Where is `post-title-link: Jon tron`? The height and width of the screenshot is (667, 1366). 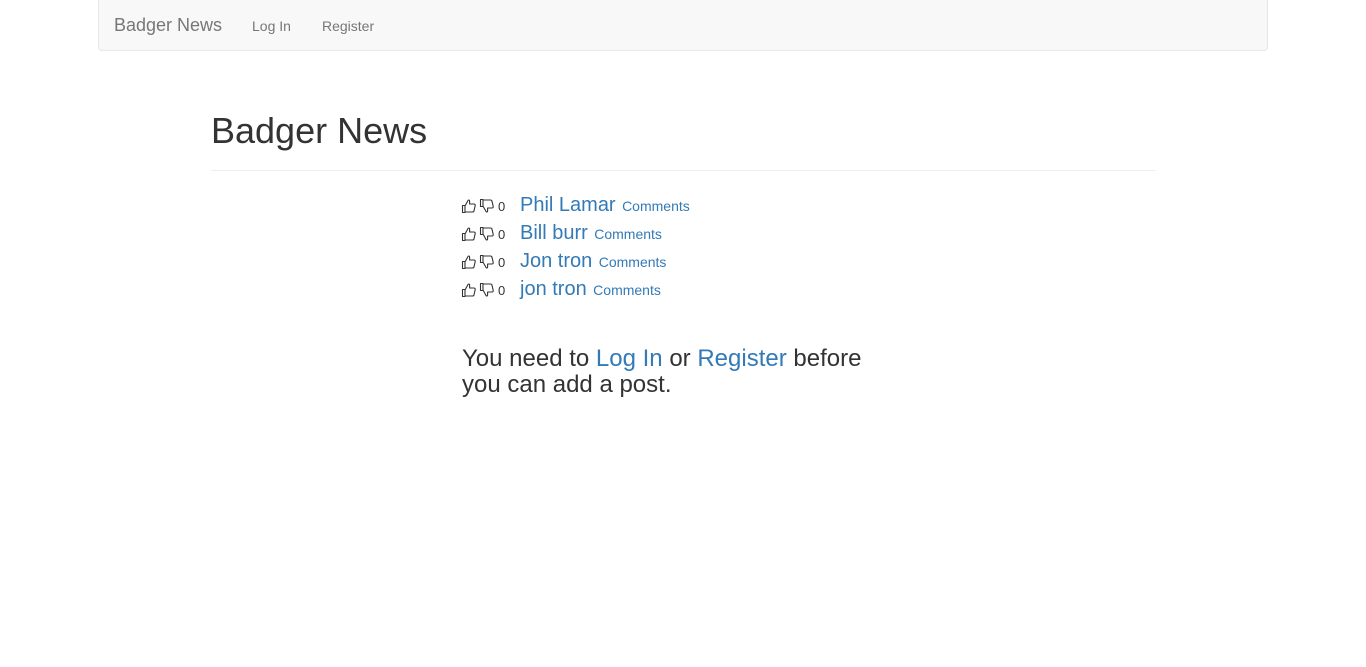
post-title-link: Jon tron is located at coordinates (556, 261).